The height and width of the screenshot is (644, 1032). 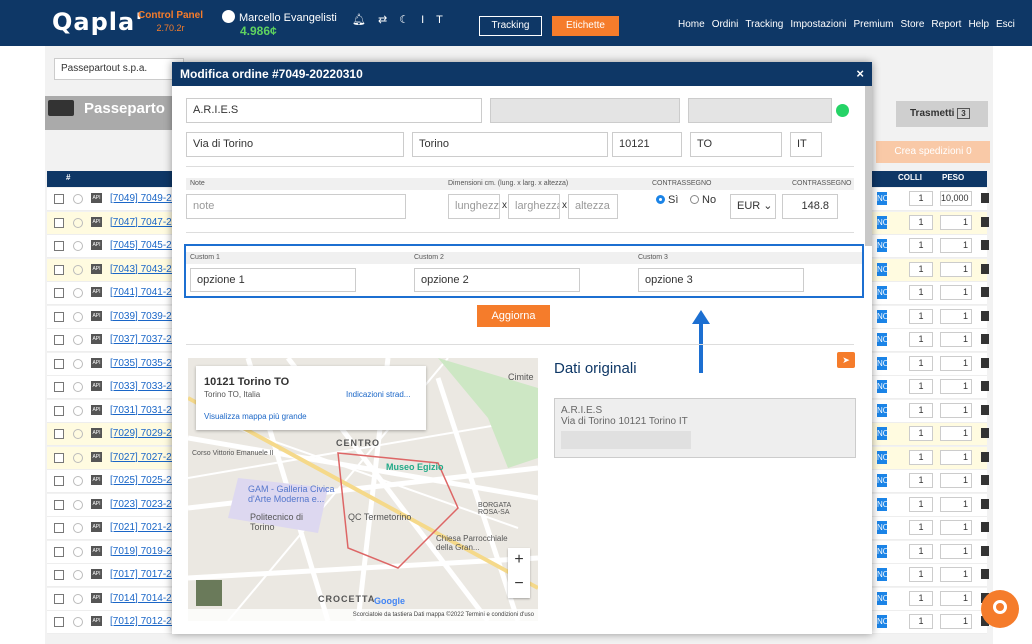 I want to click on etichette-button: Etichette, so click(x=585, y=26).